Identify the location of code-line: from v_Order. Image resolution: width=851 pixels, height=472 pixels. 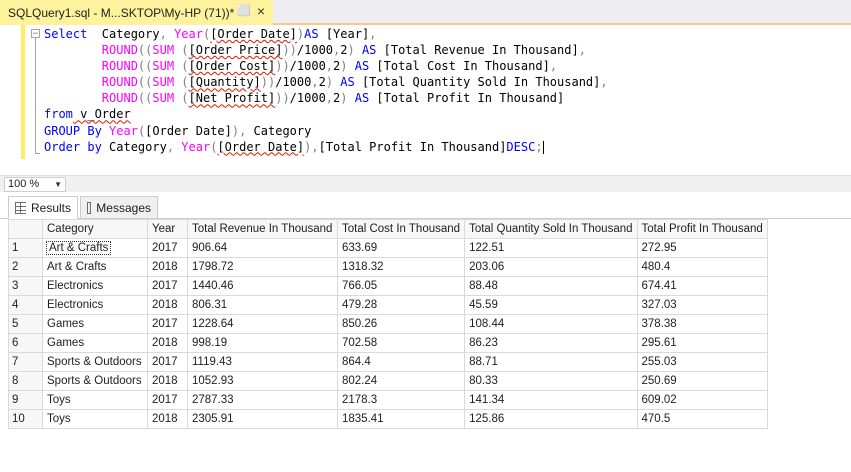
(326, 114).